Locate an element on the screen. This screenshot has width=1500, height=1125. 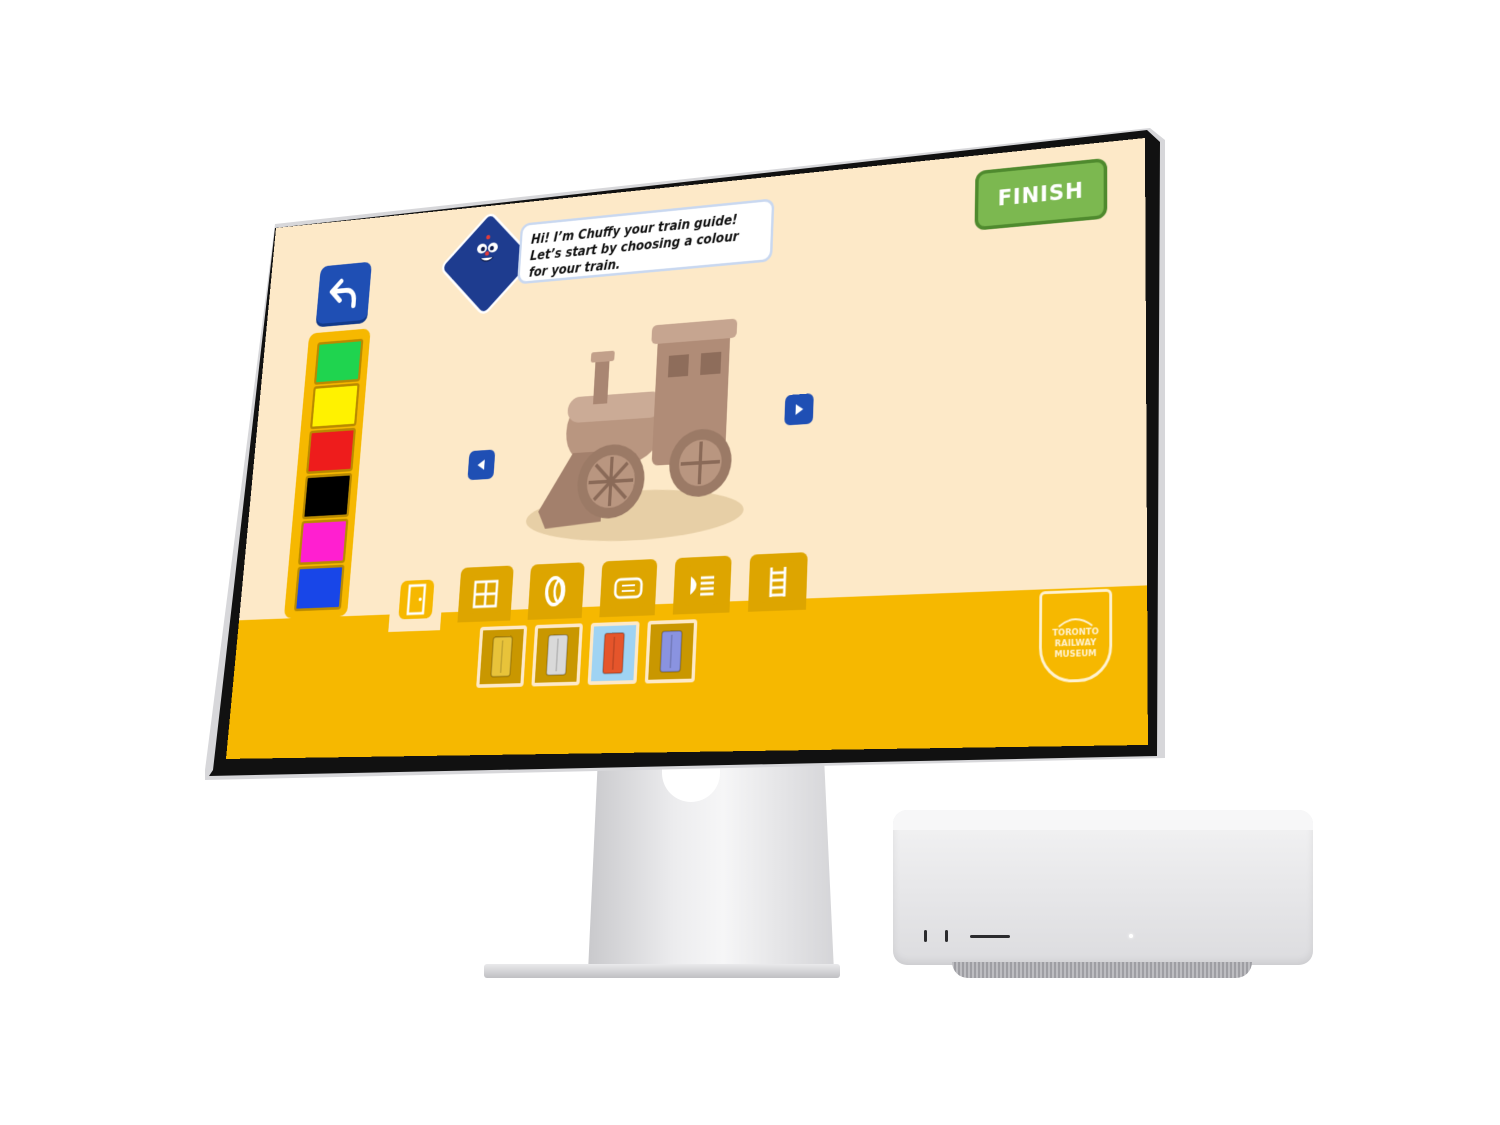
door-icon is located at coordinates (416, 599).